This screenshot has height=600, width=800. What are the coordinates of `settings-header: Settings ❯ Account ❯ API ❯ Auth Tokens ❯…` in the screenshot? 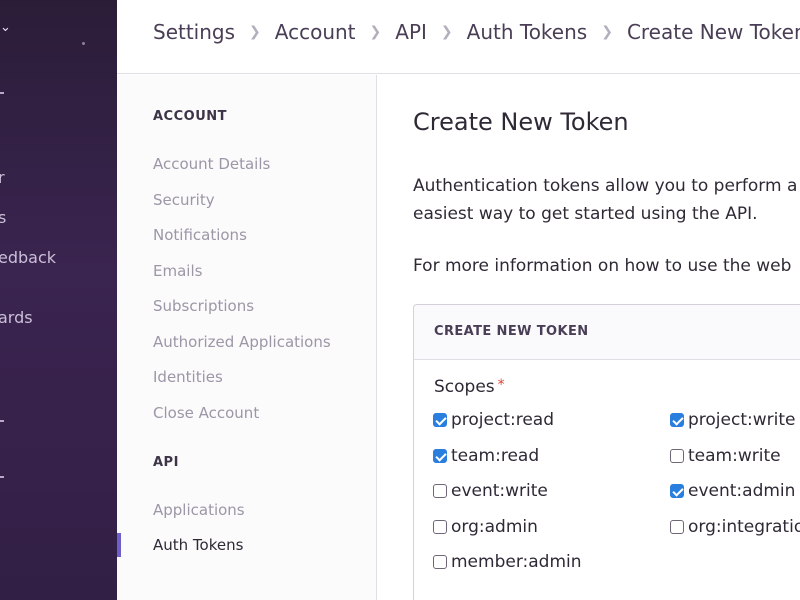 It's located at (458, 37).